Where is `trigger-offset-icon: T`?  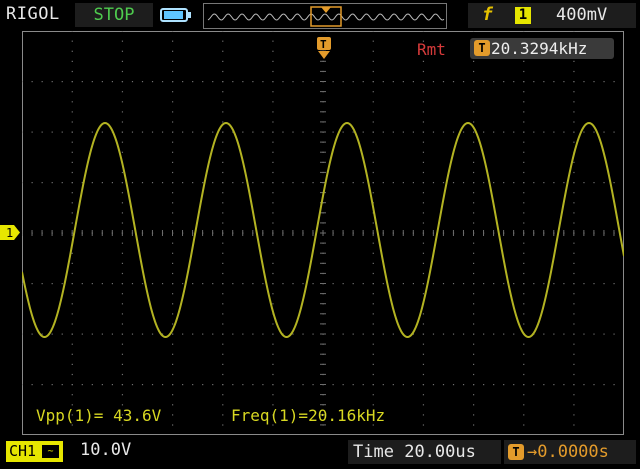 trigger-offset-icon: T is located at coordinates (516, 452).